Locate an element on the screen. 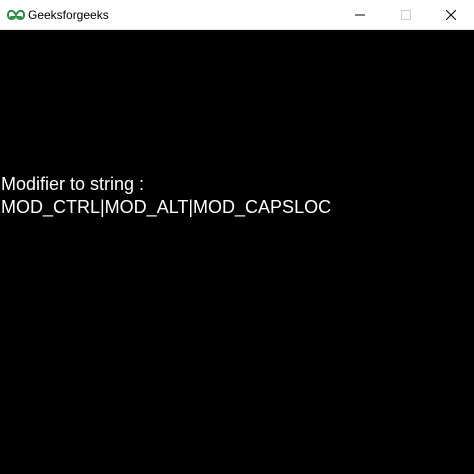  close-button is located at coordinates (451, 15).